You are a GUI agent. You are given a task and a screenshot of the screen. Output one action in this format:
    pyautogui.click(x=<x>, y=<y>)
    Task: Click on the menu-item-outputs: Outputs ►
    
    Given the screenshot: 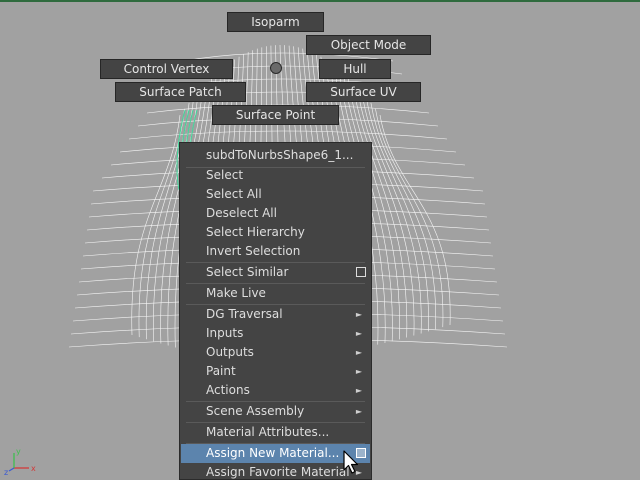 What is the action you would take?
    pyautogui.click(x=275, y=352)
    